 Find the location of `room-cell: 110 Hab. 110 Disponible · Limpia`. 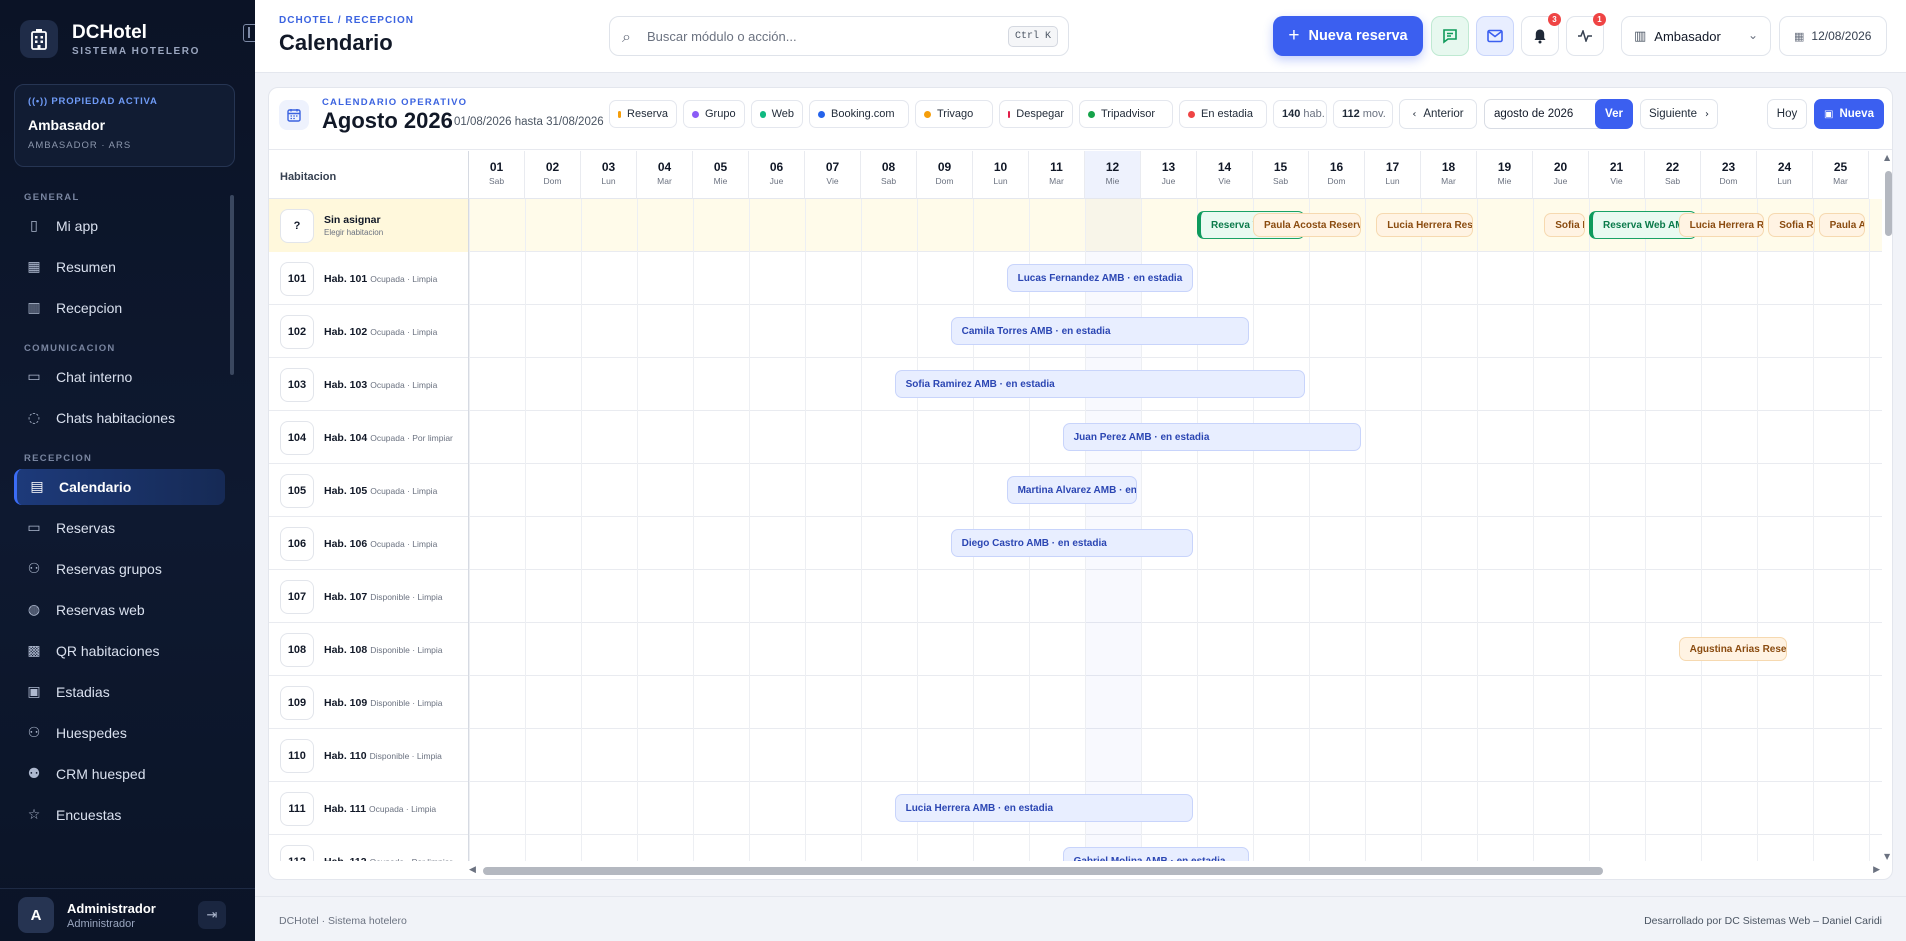

room-cell: 110 Hab. 110 Disponible · Limpia is located at coordinates (369, 755).